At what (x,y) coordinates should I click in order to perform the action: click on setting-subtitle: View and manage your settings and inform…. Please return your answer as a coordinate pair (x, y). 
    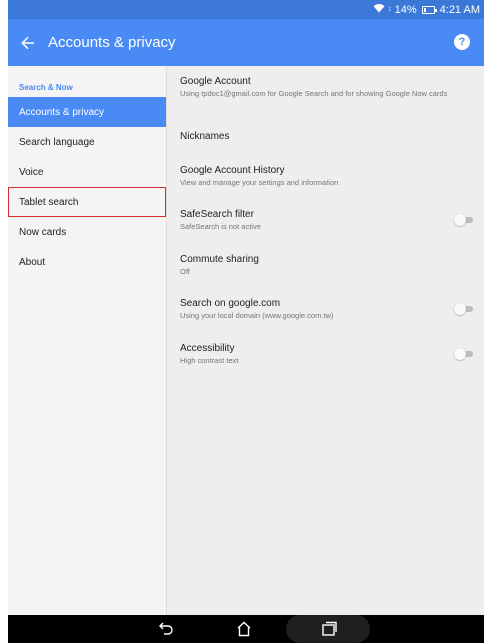
    Looking at the image, I should click on (259, 182).